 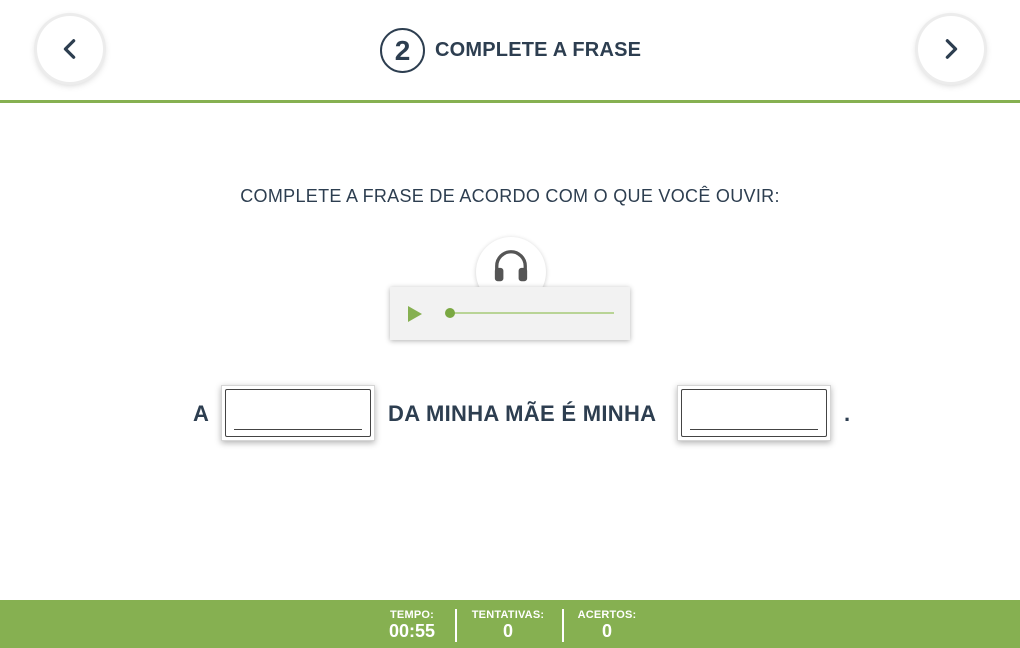 I want to click on headphones-icon, so click(x=511, y=266).